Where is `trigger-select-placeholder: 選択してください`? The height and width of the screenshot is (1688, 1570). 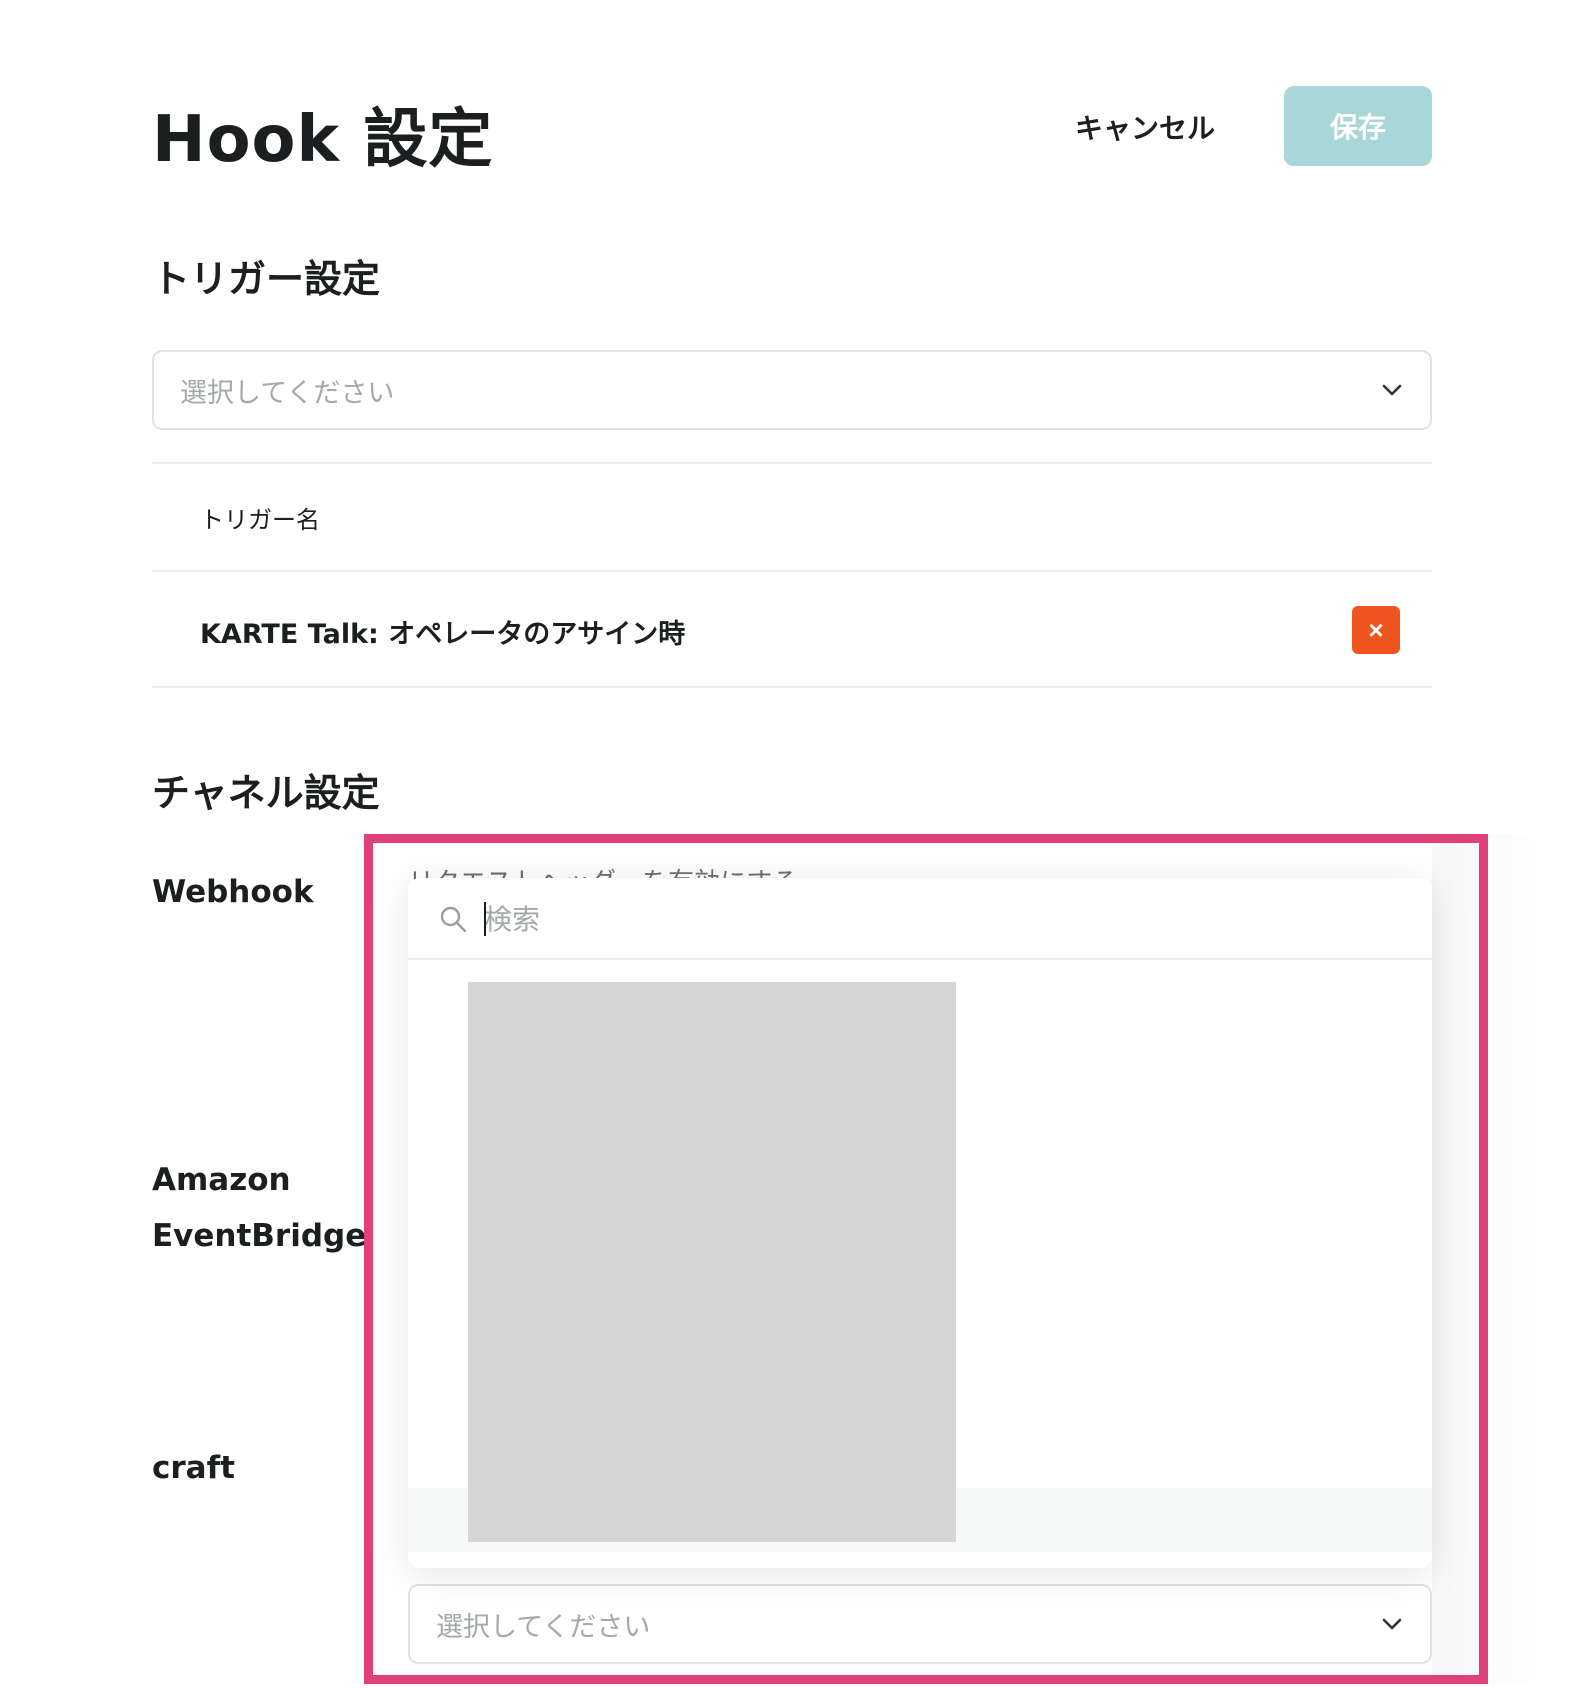 trigger-select-placeholder: 選択してください is located at coordinates (287, 393).